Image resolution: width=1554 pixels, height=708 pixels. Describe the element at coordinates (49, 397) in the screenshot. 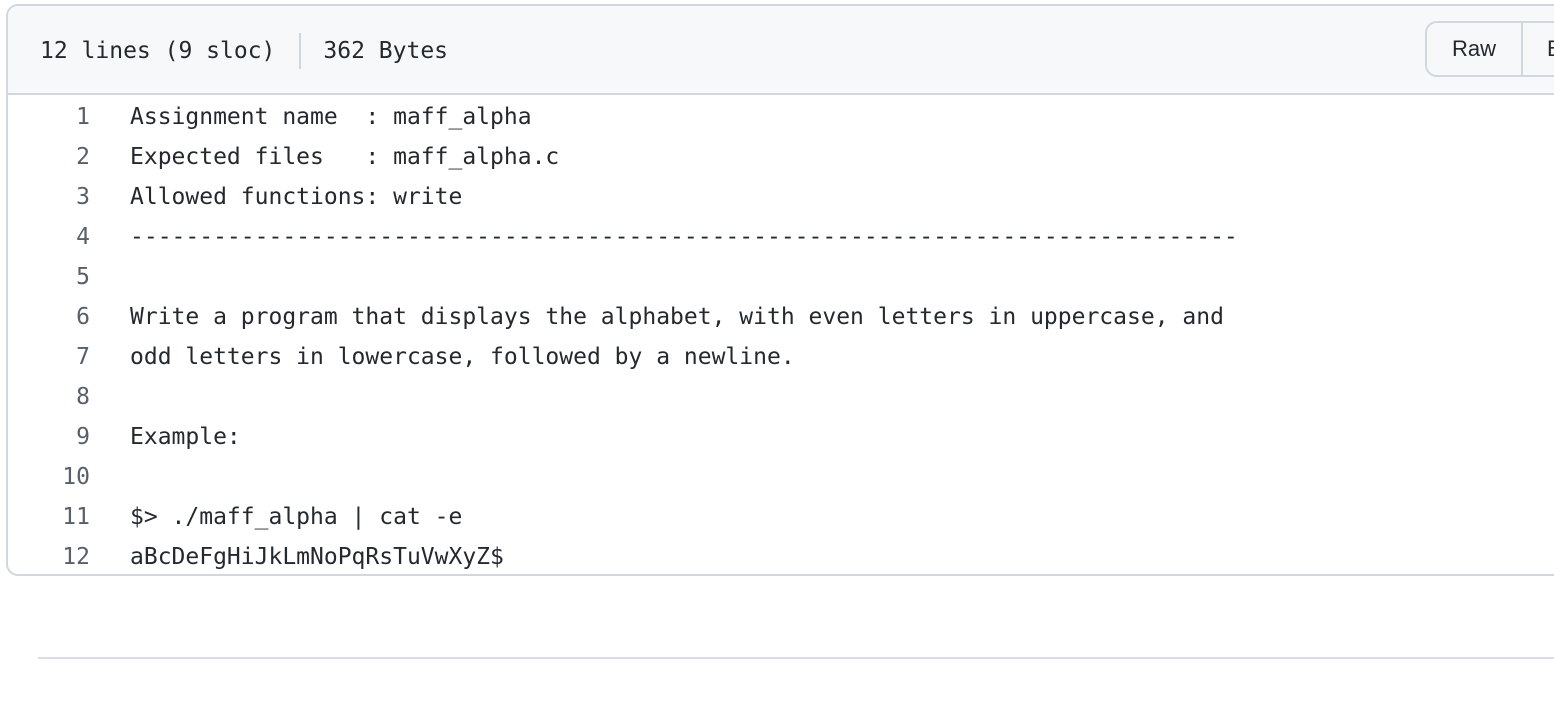

I see `line-number: 8` at that location.